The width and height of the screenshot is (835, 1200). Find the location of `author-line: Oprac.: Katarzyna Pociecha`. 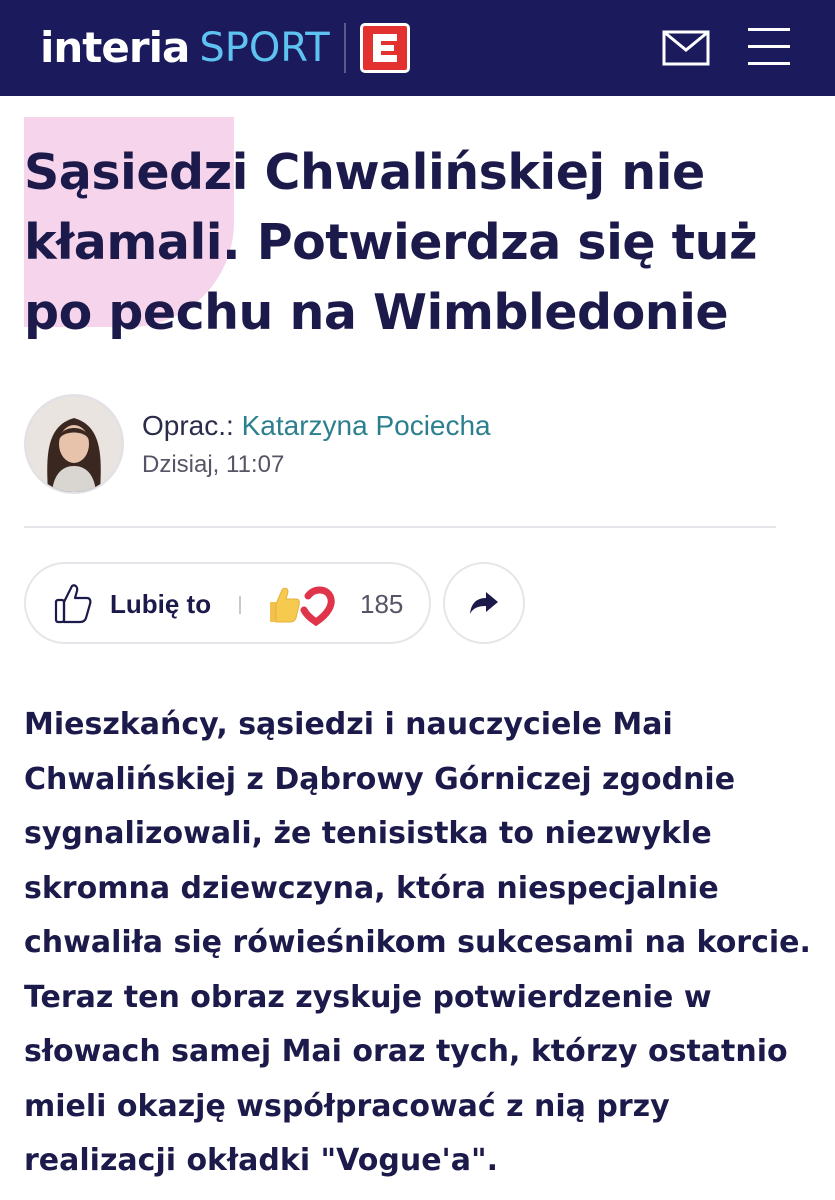

author-line: Oprac.: Katarzyna Pociecha is located at coordinates (316, 426).